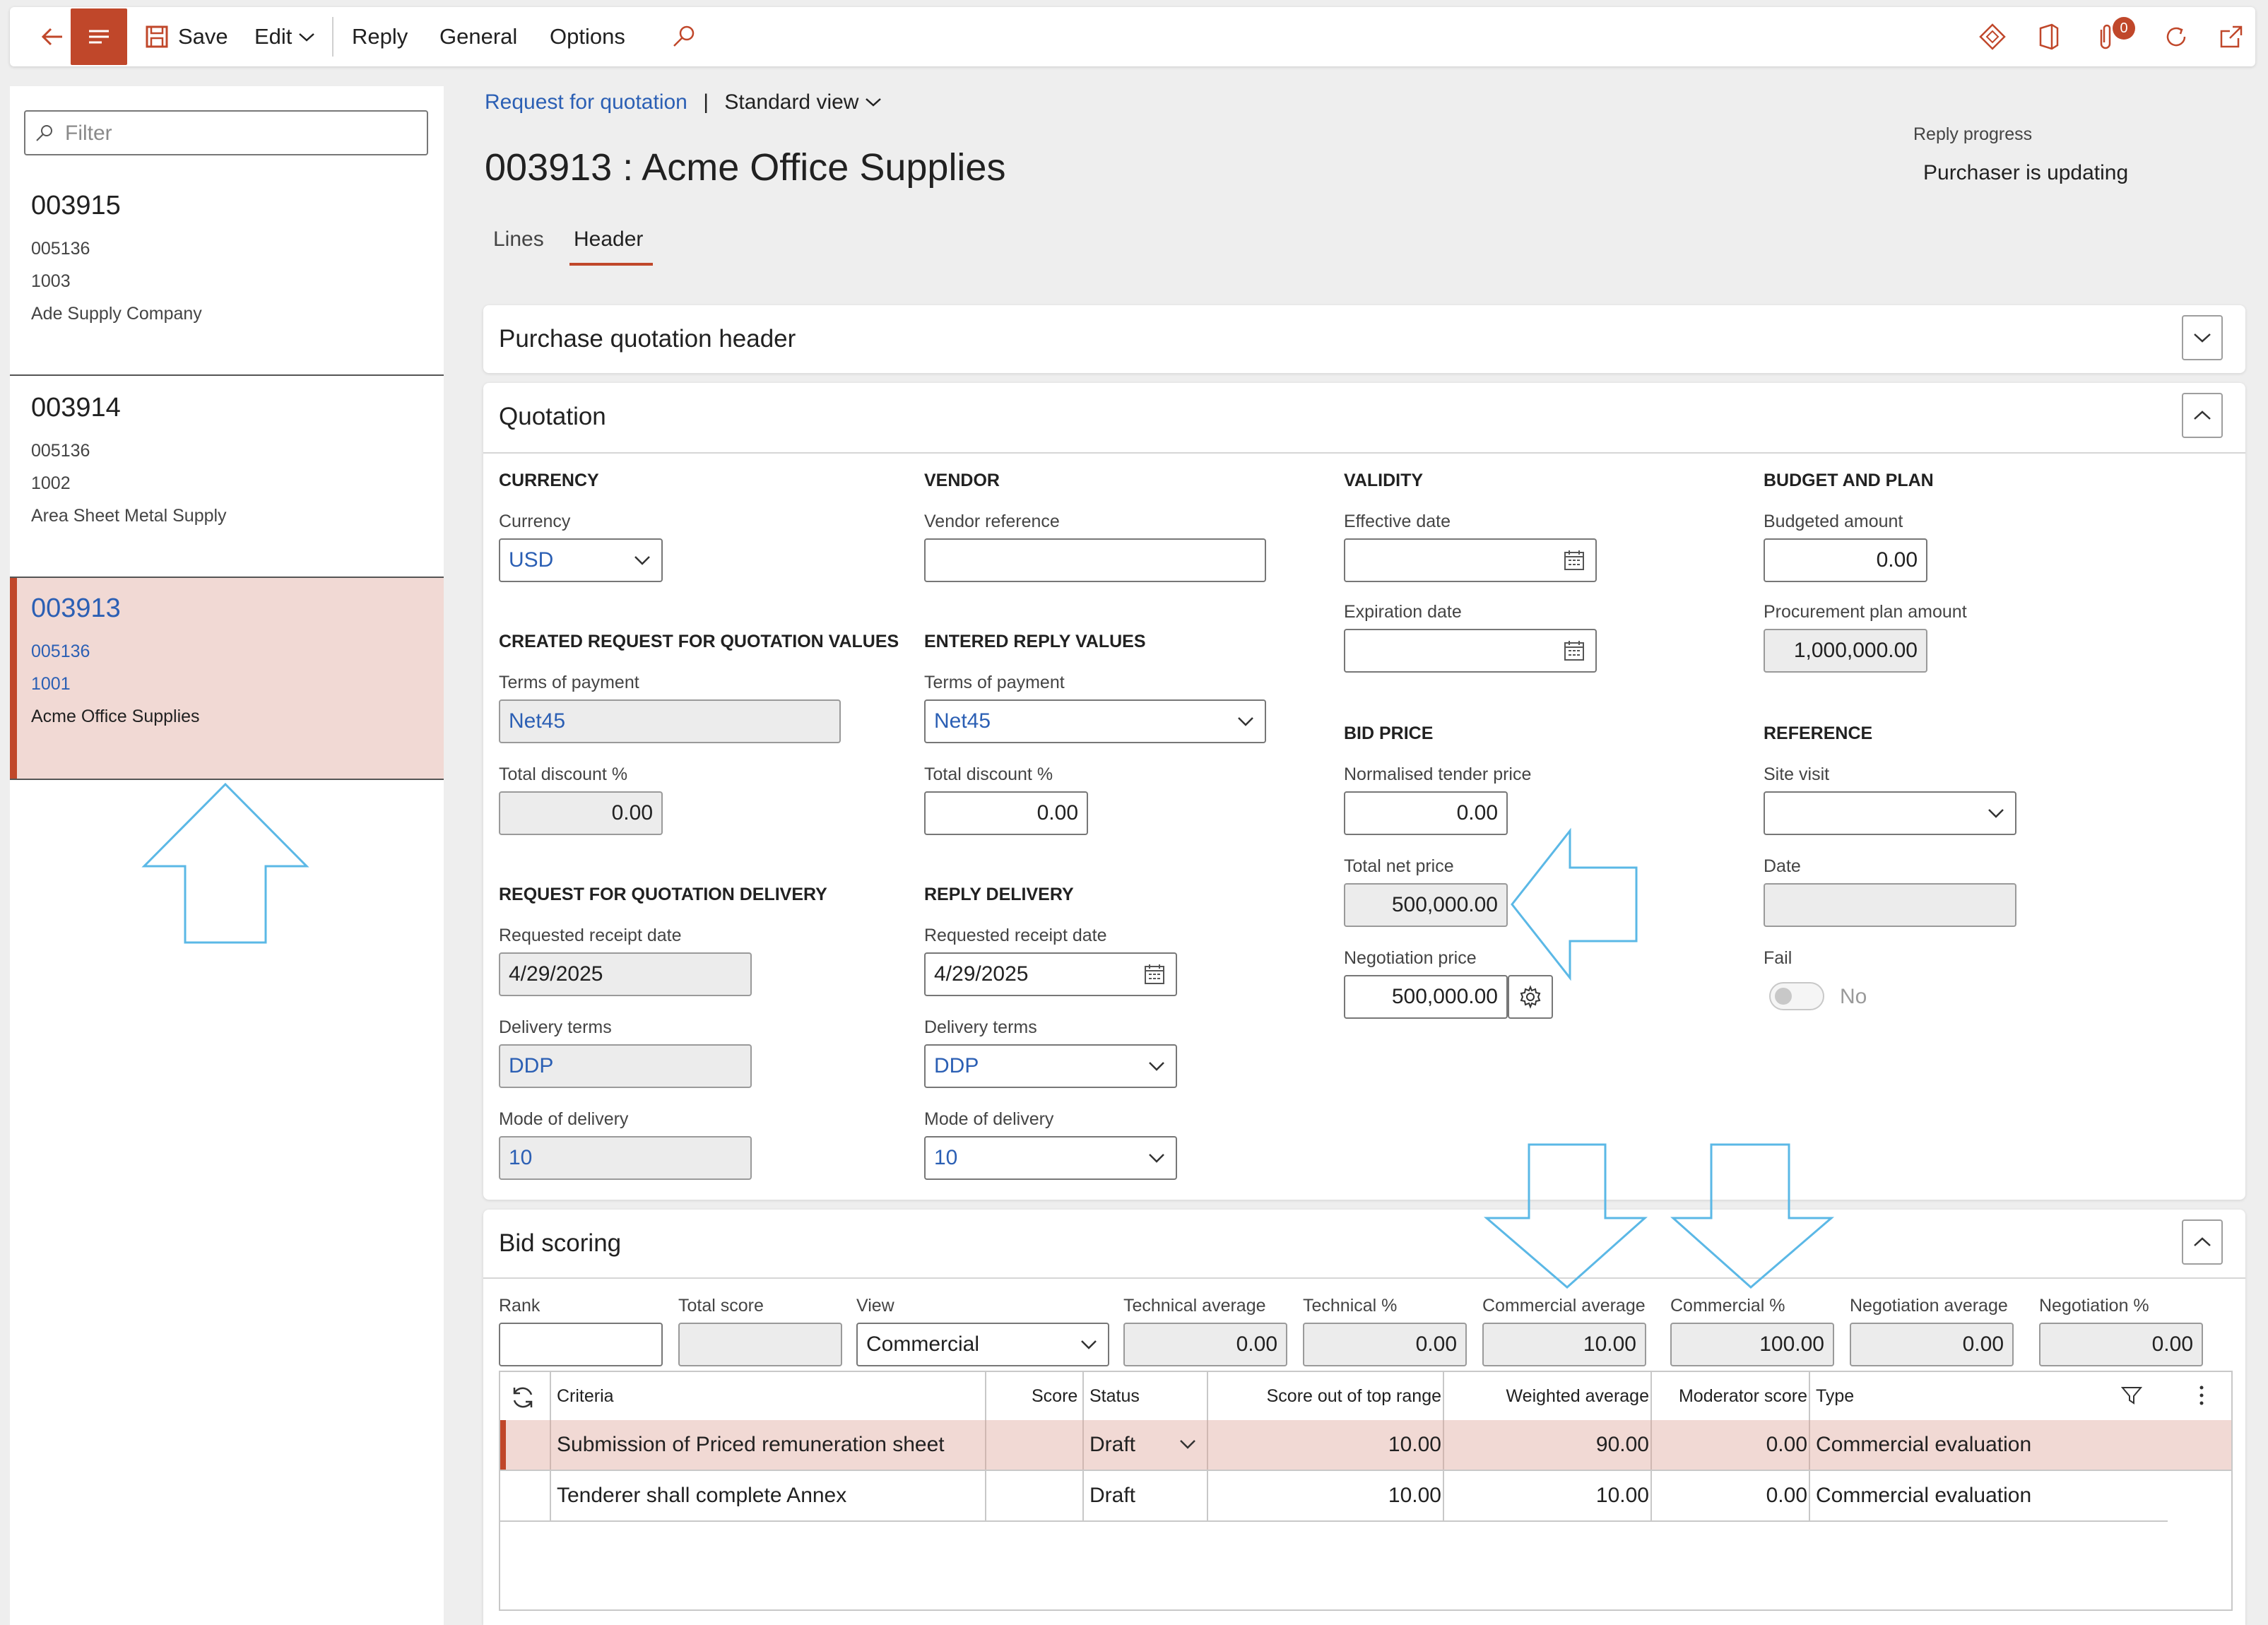 The height and width of the screenshot is (1625, 2268). Describe the element at coordinates (608, 240) in the screenshot. I see `tab-header: Header` at that location.